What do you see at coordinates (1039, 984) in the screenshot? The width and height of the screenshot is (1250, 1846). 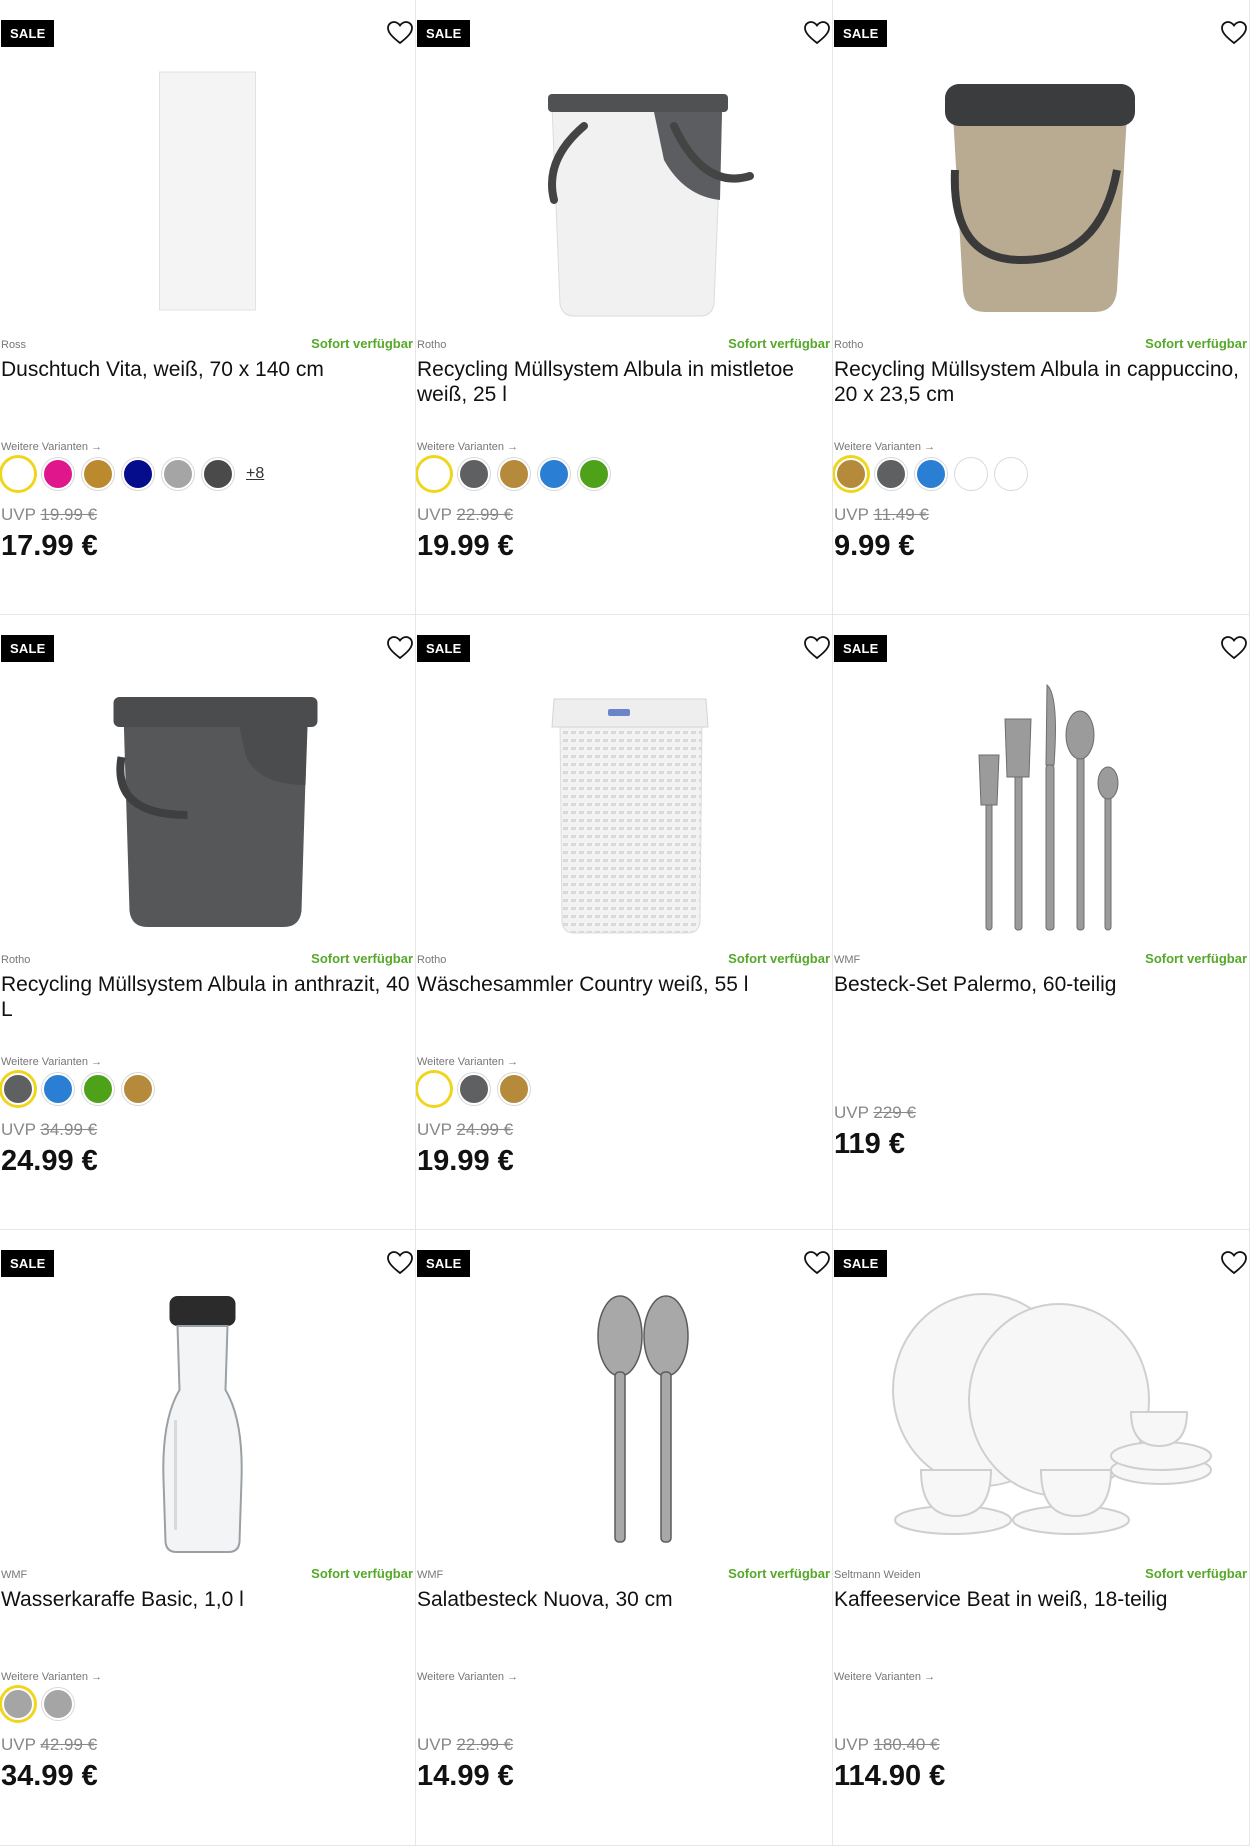 I see `product-title: Besteck-Set Palermo, 60-teilig` at bounding box center [1039, 984].